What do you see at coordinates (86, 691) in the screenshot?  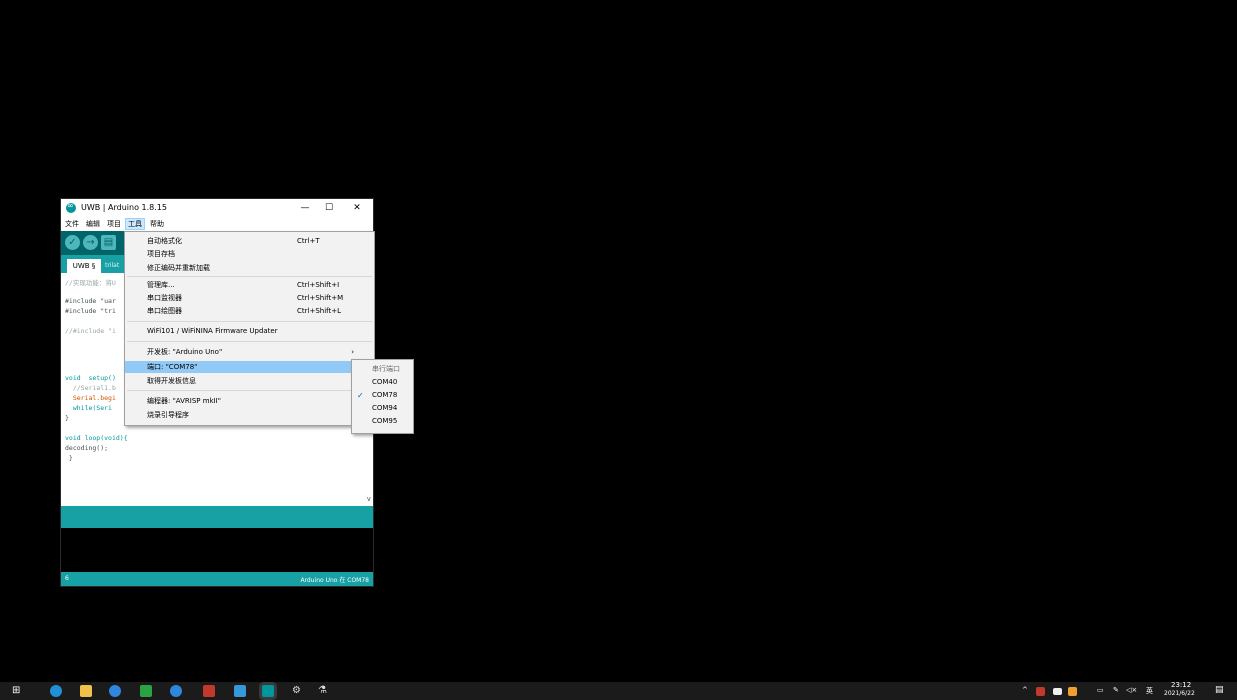 I see `file-explorer-icon` at bounding box center [86, 691].